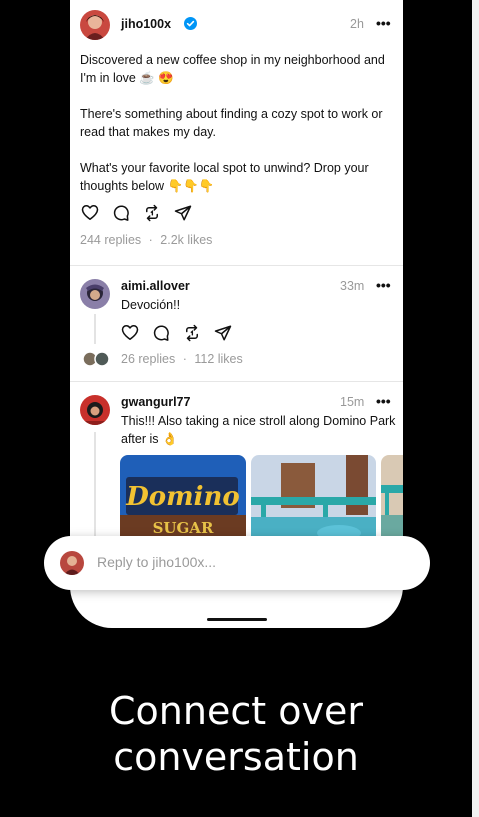 The width and height of the screenshot is (479, 817). What do you see at coordinates (186, 240) in the screenshot?
I see `likes-count: 2.2k likes` at bounding box center [186, 240].